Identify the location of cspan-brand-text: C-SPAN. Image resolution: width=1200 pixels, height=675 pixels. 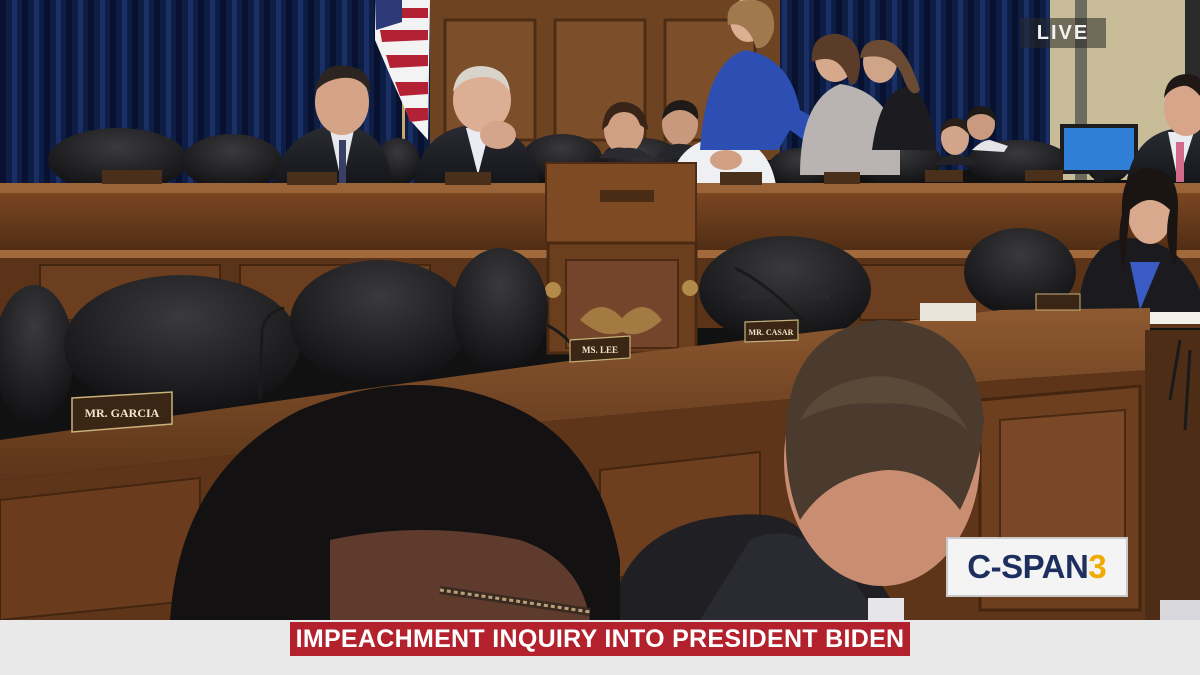
(1028, 566).